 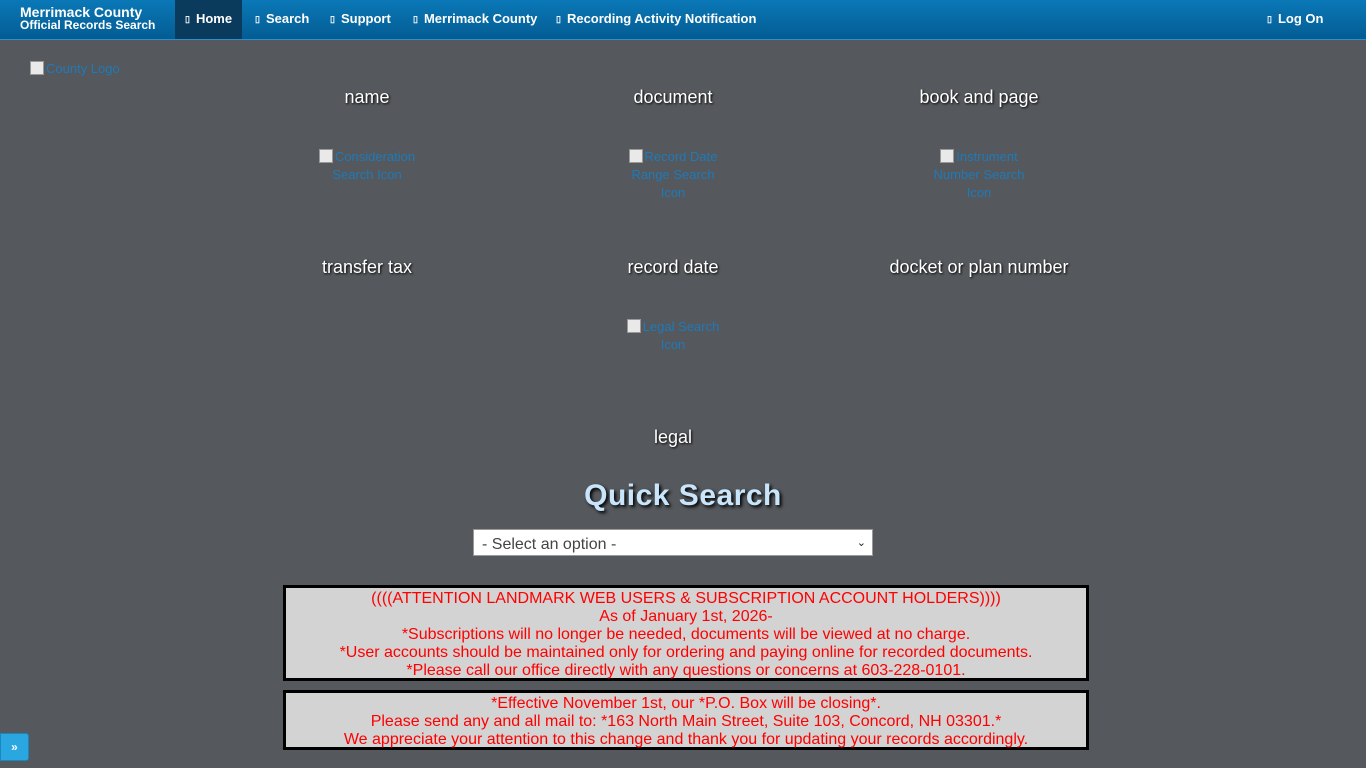 I want to click on nav-search-label: Search, so click(x=287, y=18).